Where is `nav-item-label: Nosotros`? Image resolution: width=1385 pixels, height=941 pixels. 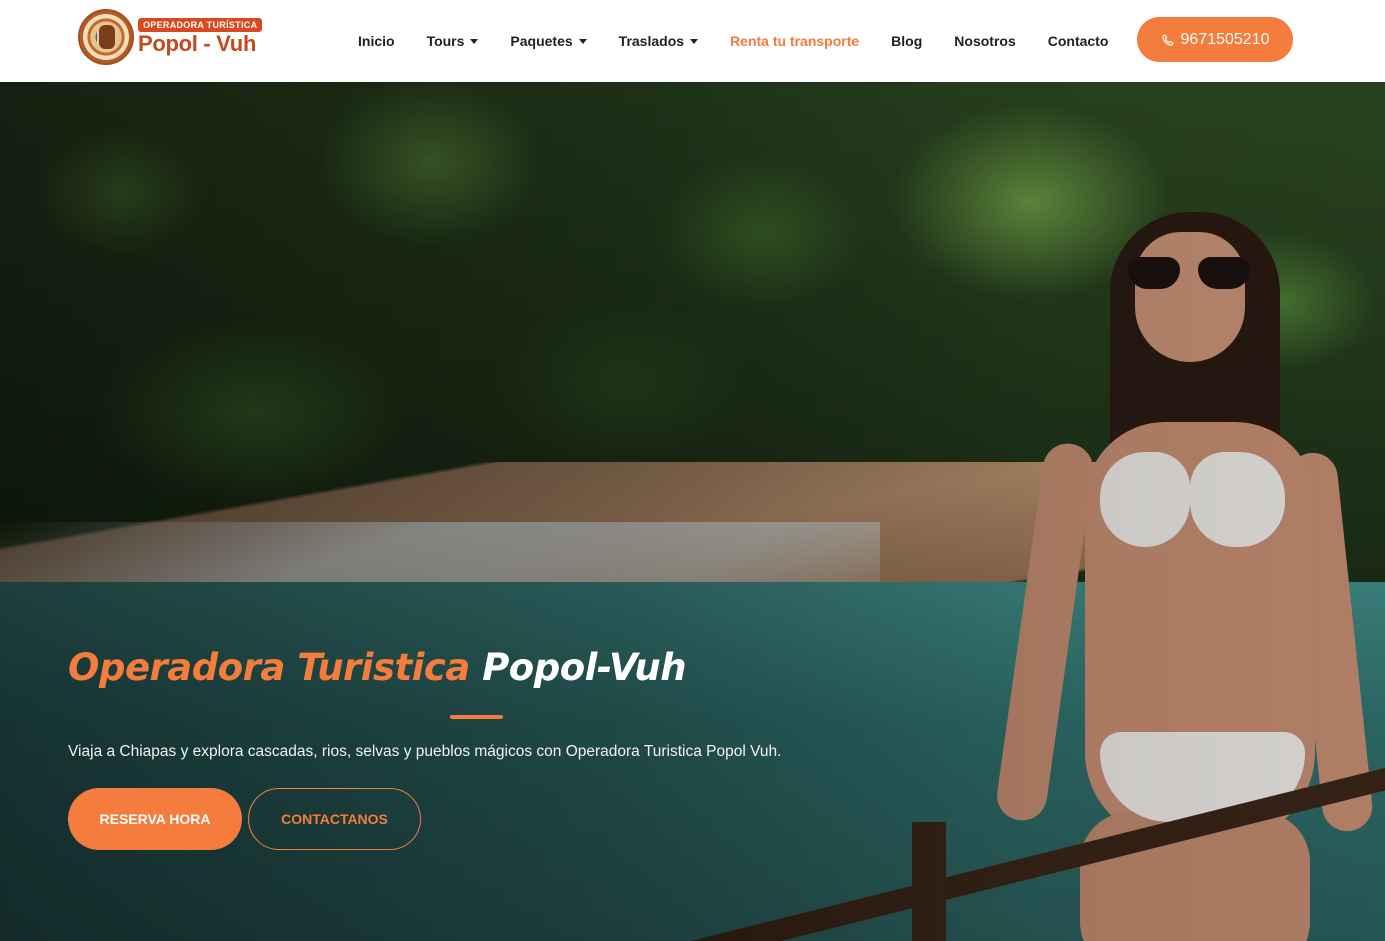 nav-item-label: Nosotros is located at coordinates (985, 41).